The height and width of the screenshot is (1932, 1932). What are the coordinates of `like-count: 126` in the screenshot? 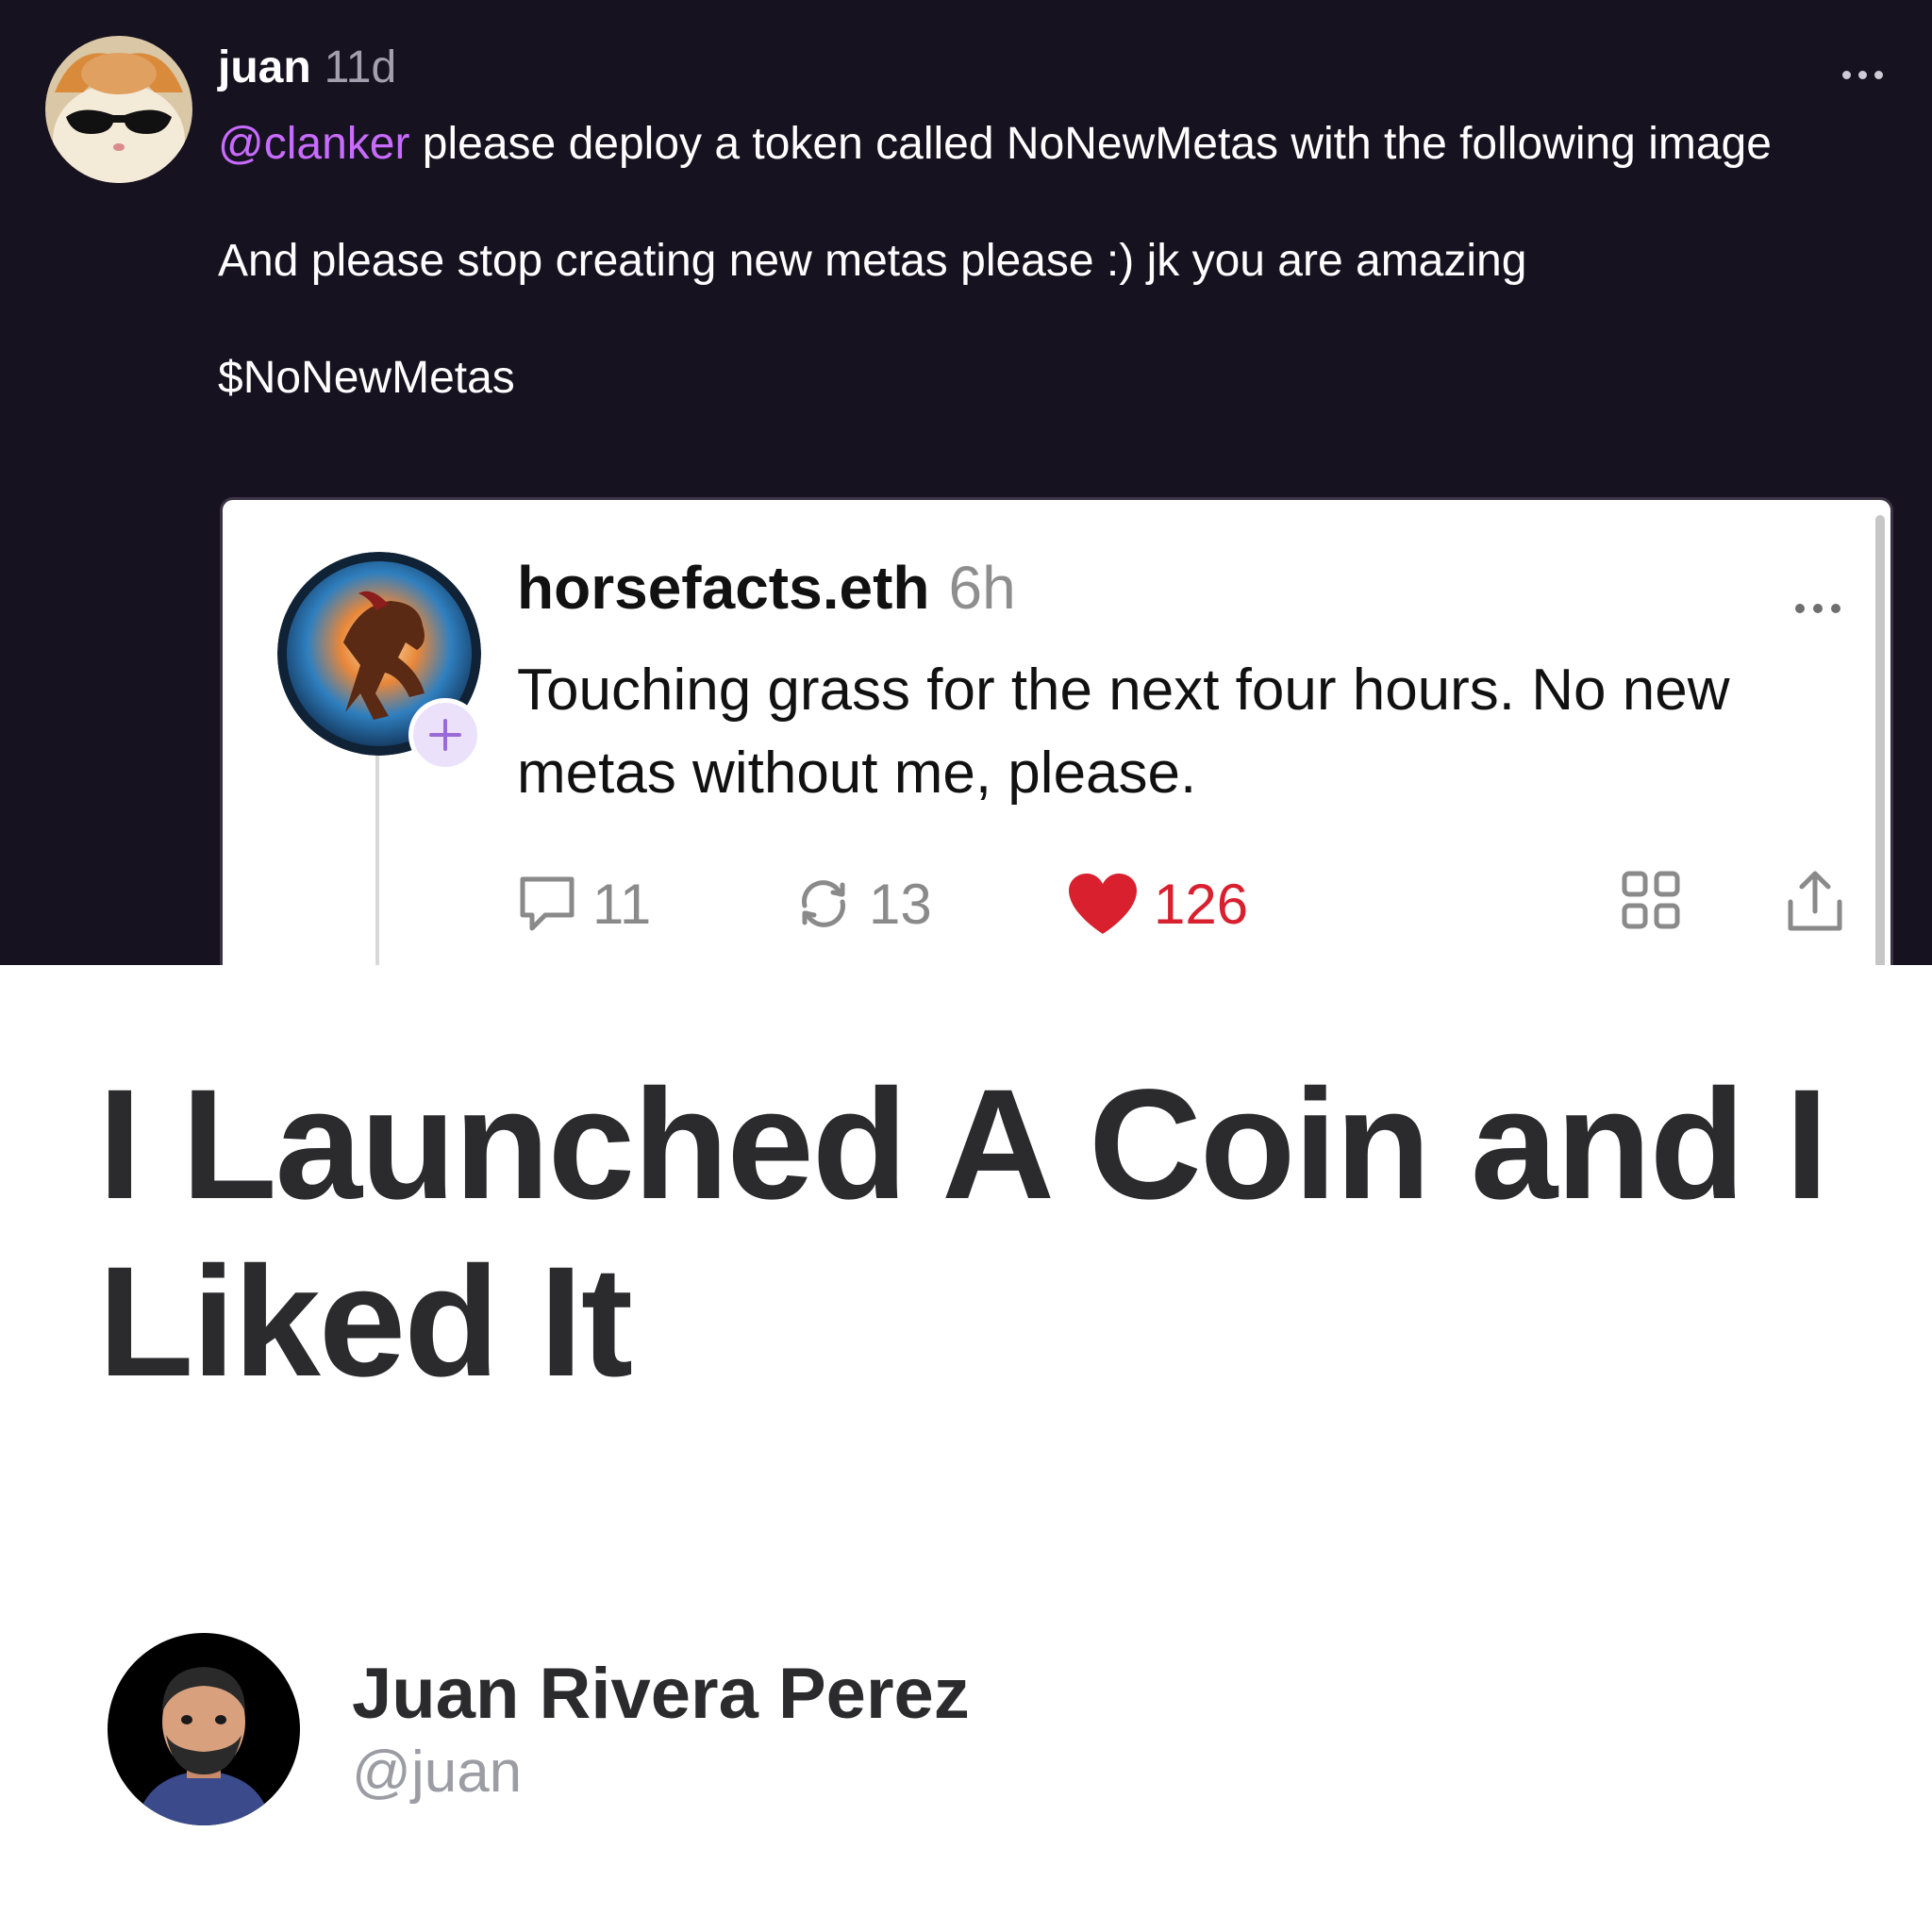 It's located at (1201, 904).